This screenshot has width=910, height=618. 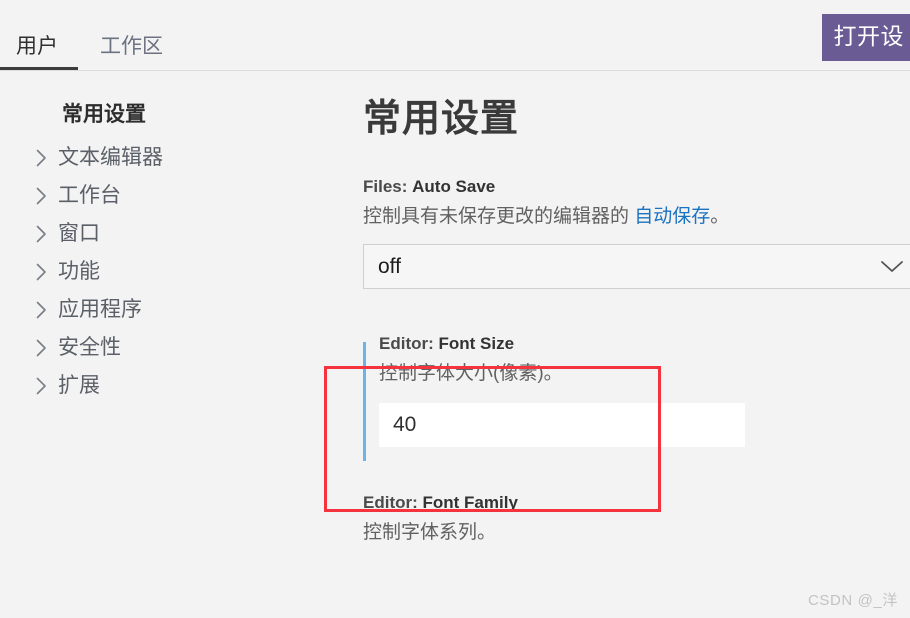 I want to click on tab-user: 用户, so click(x=39, y=53).